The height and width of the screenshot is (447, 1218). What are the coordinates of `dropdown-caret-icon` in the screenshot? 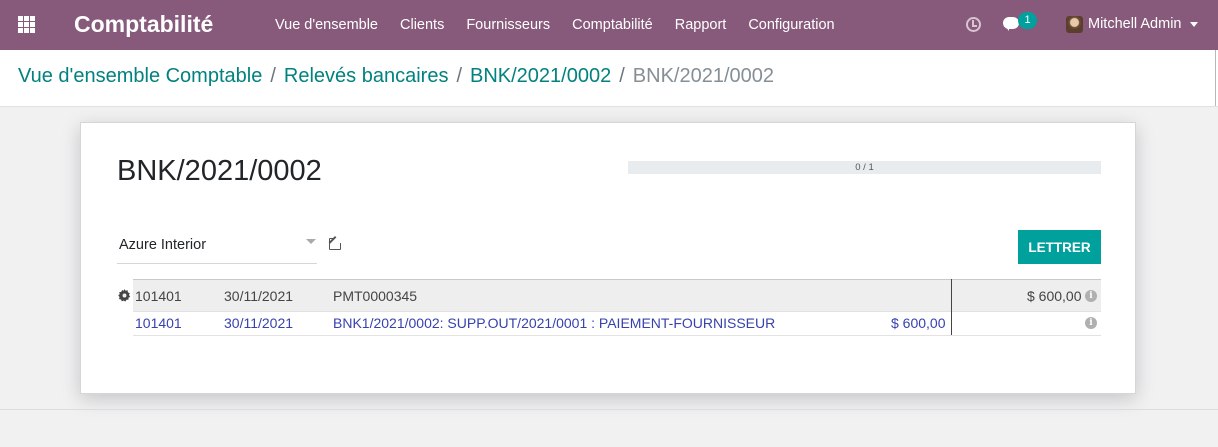 It's located at (311, 241).